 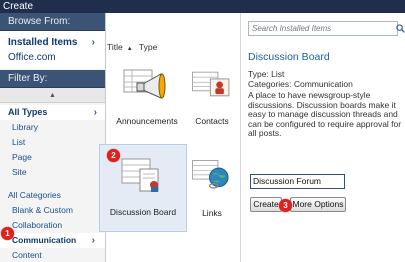 What do you see at coordinates (140, 175) in the screenshot?
I see `discussion-board-icon` at bounding box center [140, 175].